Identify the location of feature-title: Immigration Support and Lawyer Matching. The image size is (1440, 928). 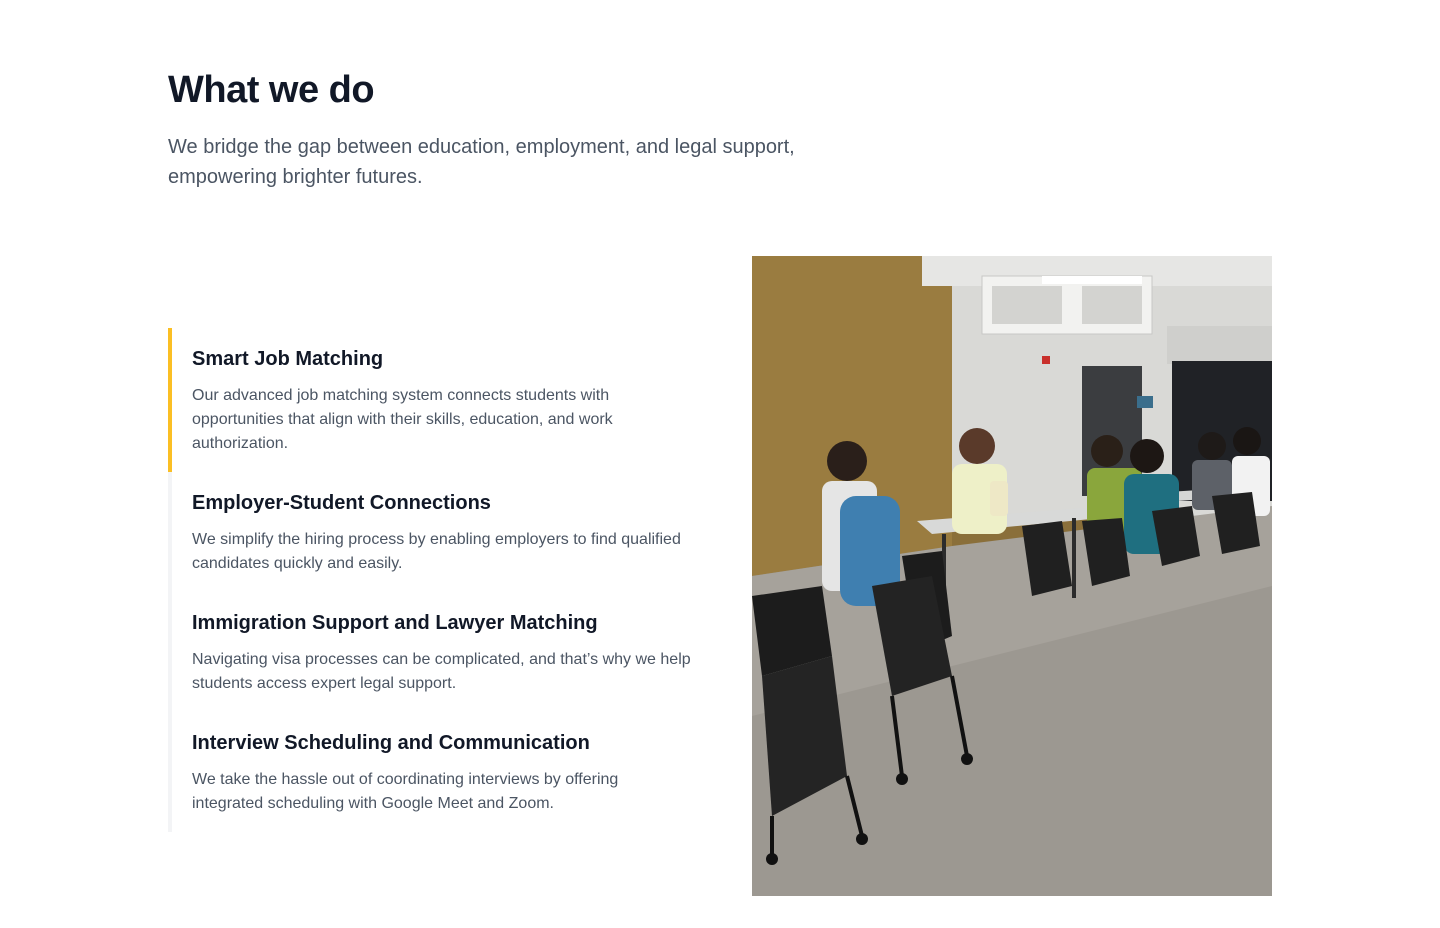
(452, 623).